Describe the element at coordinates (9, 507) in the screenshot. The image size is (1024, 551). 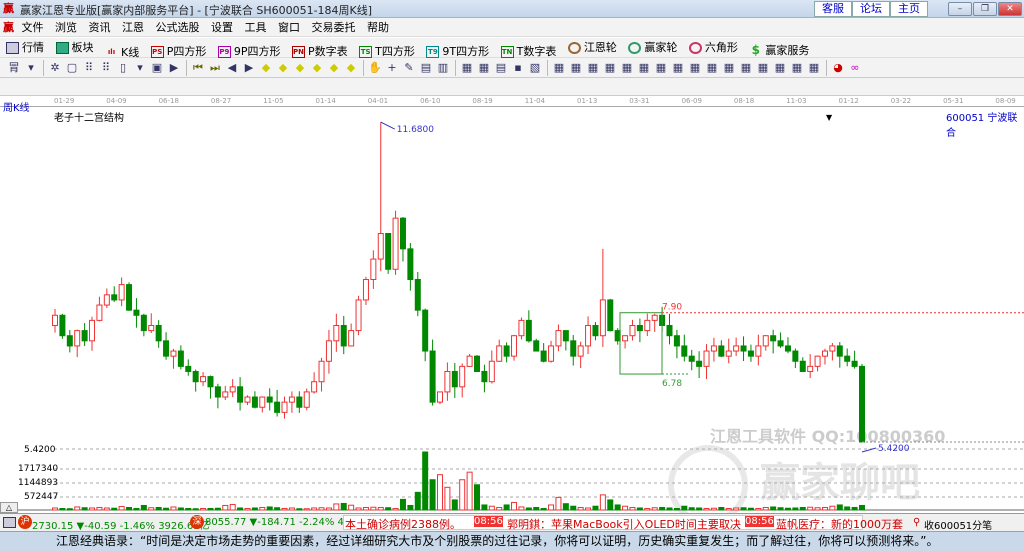
I see `collapse-button: △` at that location.